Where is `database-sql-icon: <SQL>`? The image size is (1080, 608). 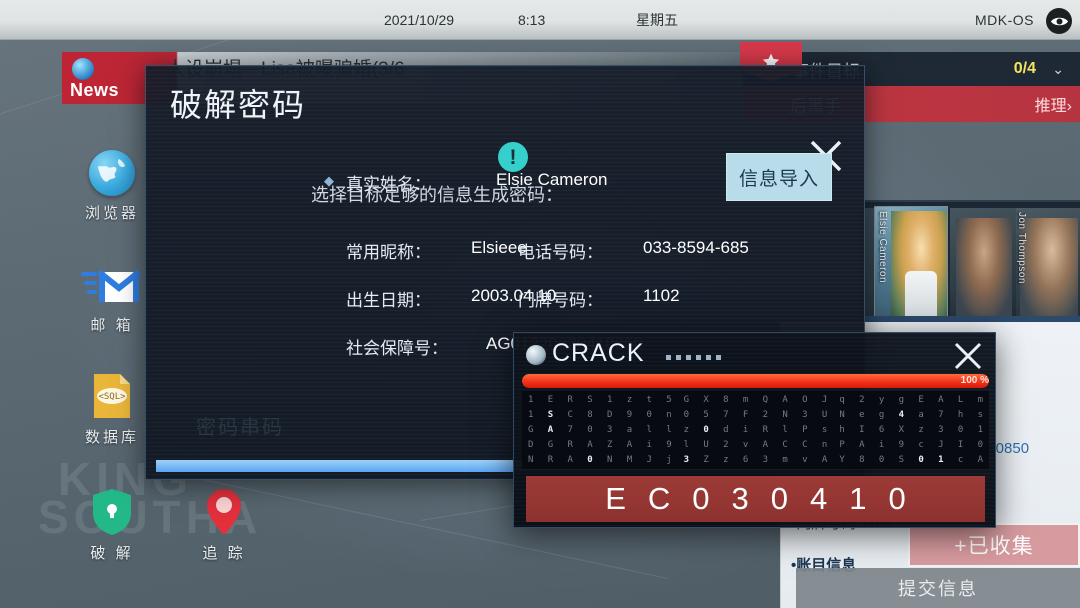 database-sql-icon: <SQL> is located at coordinates (112, 396).